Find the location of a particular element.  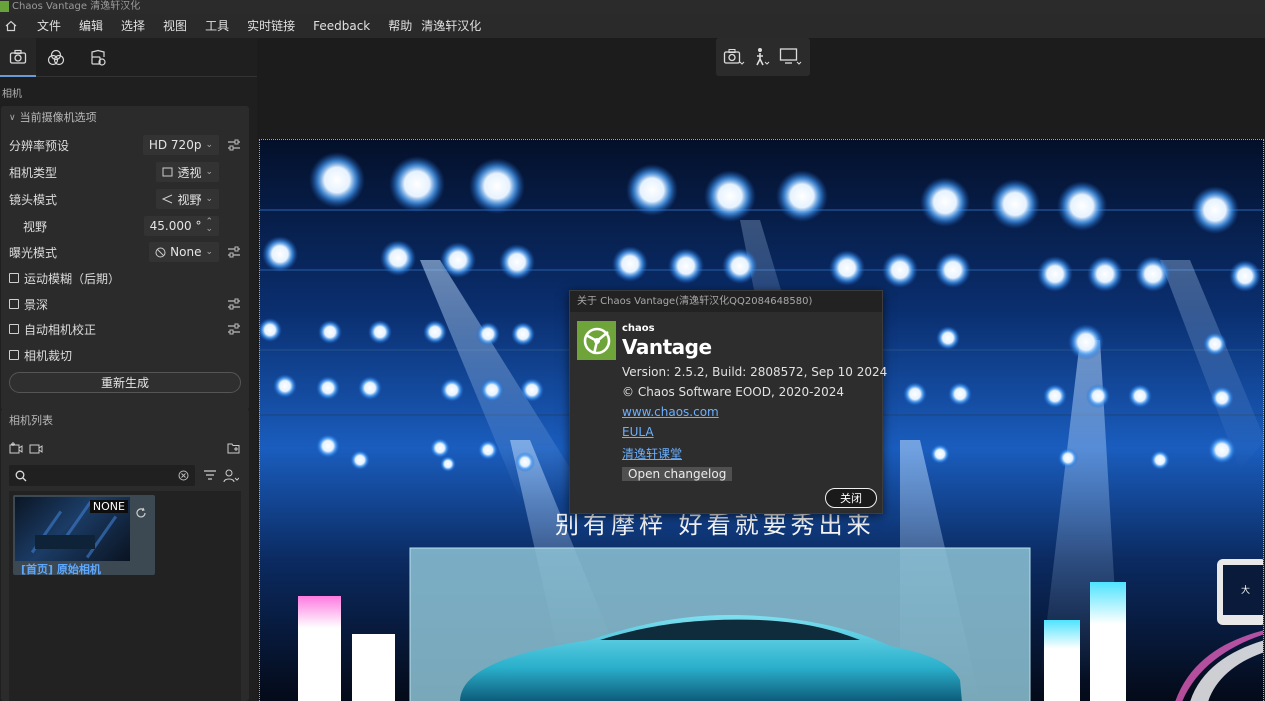

camera-options-header: ∨ 当前摄像机选项 is located at coordinates (125, 118).